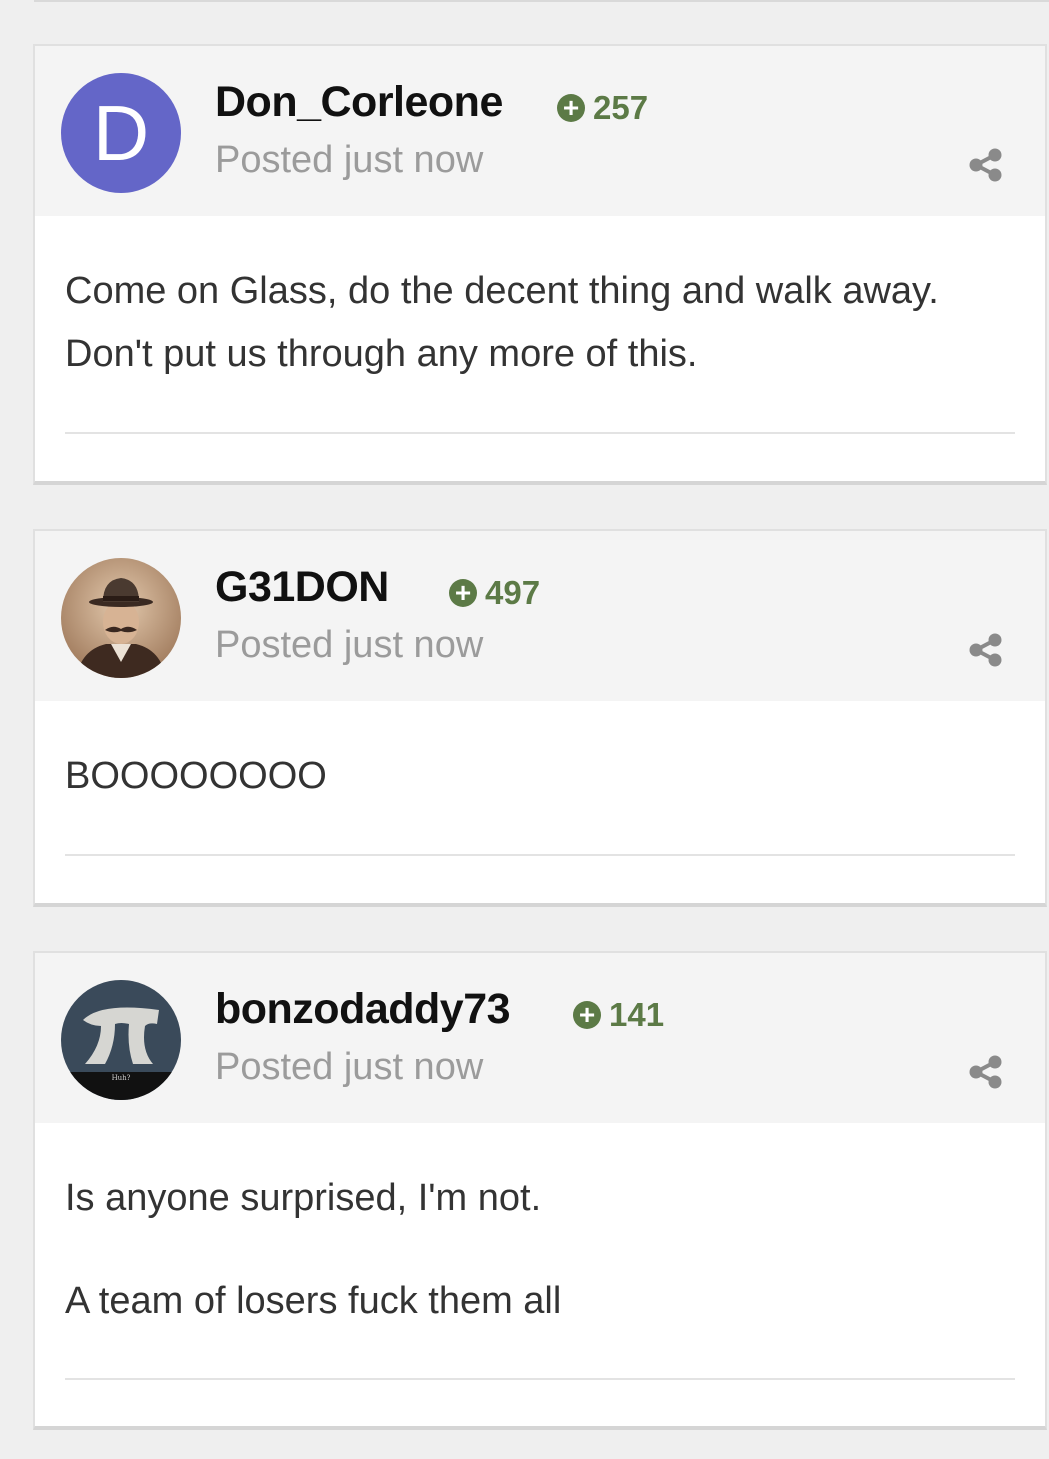 The width and height of the screenshot is (1049, 1459). What do you see at coordinates (121, 1078) in the screenshot?
I see `svg-text: Huh?` at bounding box center [121, 1078].